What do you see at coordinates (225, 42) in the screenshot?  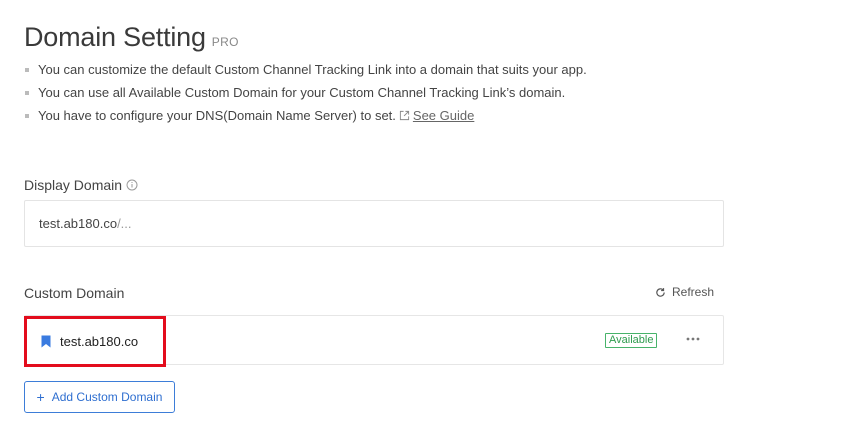 I see `pro-badge: PRO` at bounding box center [225, 42].